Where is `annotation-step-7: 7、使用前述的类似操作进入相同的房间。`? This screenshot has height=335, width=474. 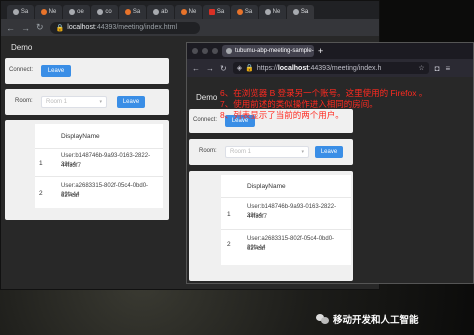 annotation-step-7: 7、使用前述的类似操作进入相同的房间。 is located at coordinates (299, 104).